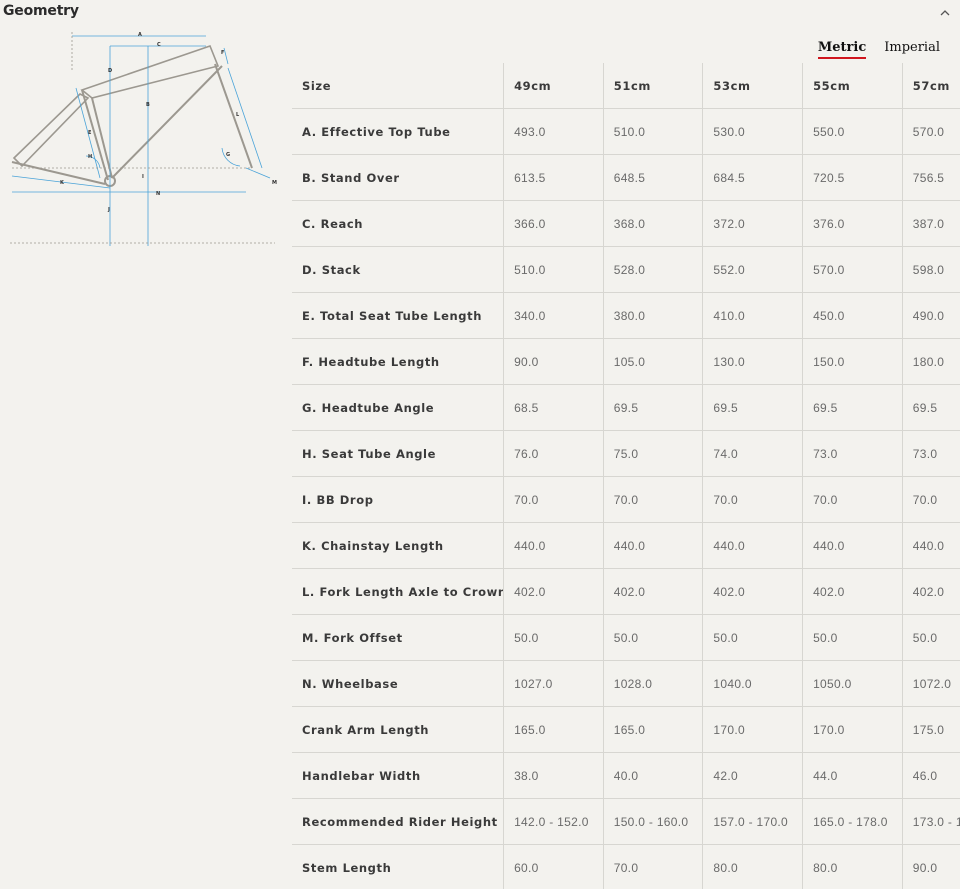 The image size is (960, 889). I want to click on bike-frame, so click(132, 115).